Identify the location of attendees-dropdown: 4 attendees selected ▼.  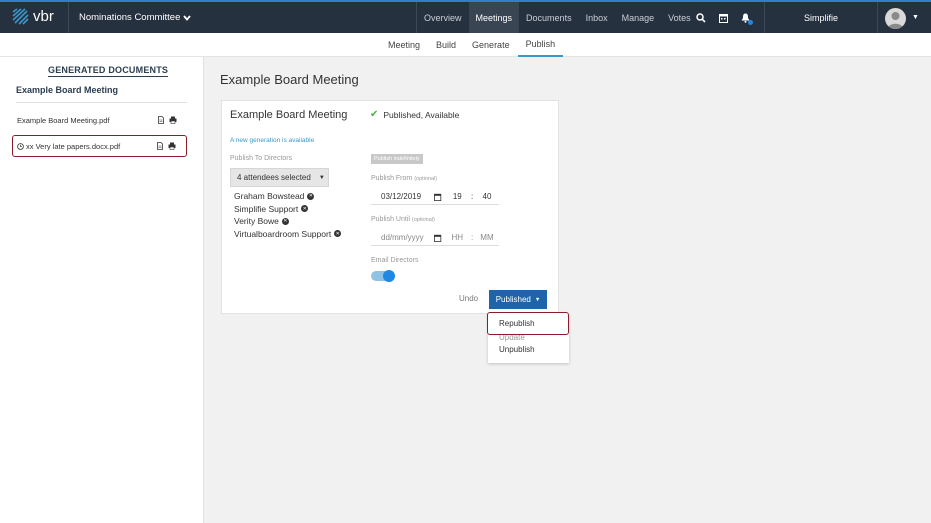
(279, 177).